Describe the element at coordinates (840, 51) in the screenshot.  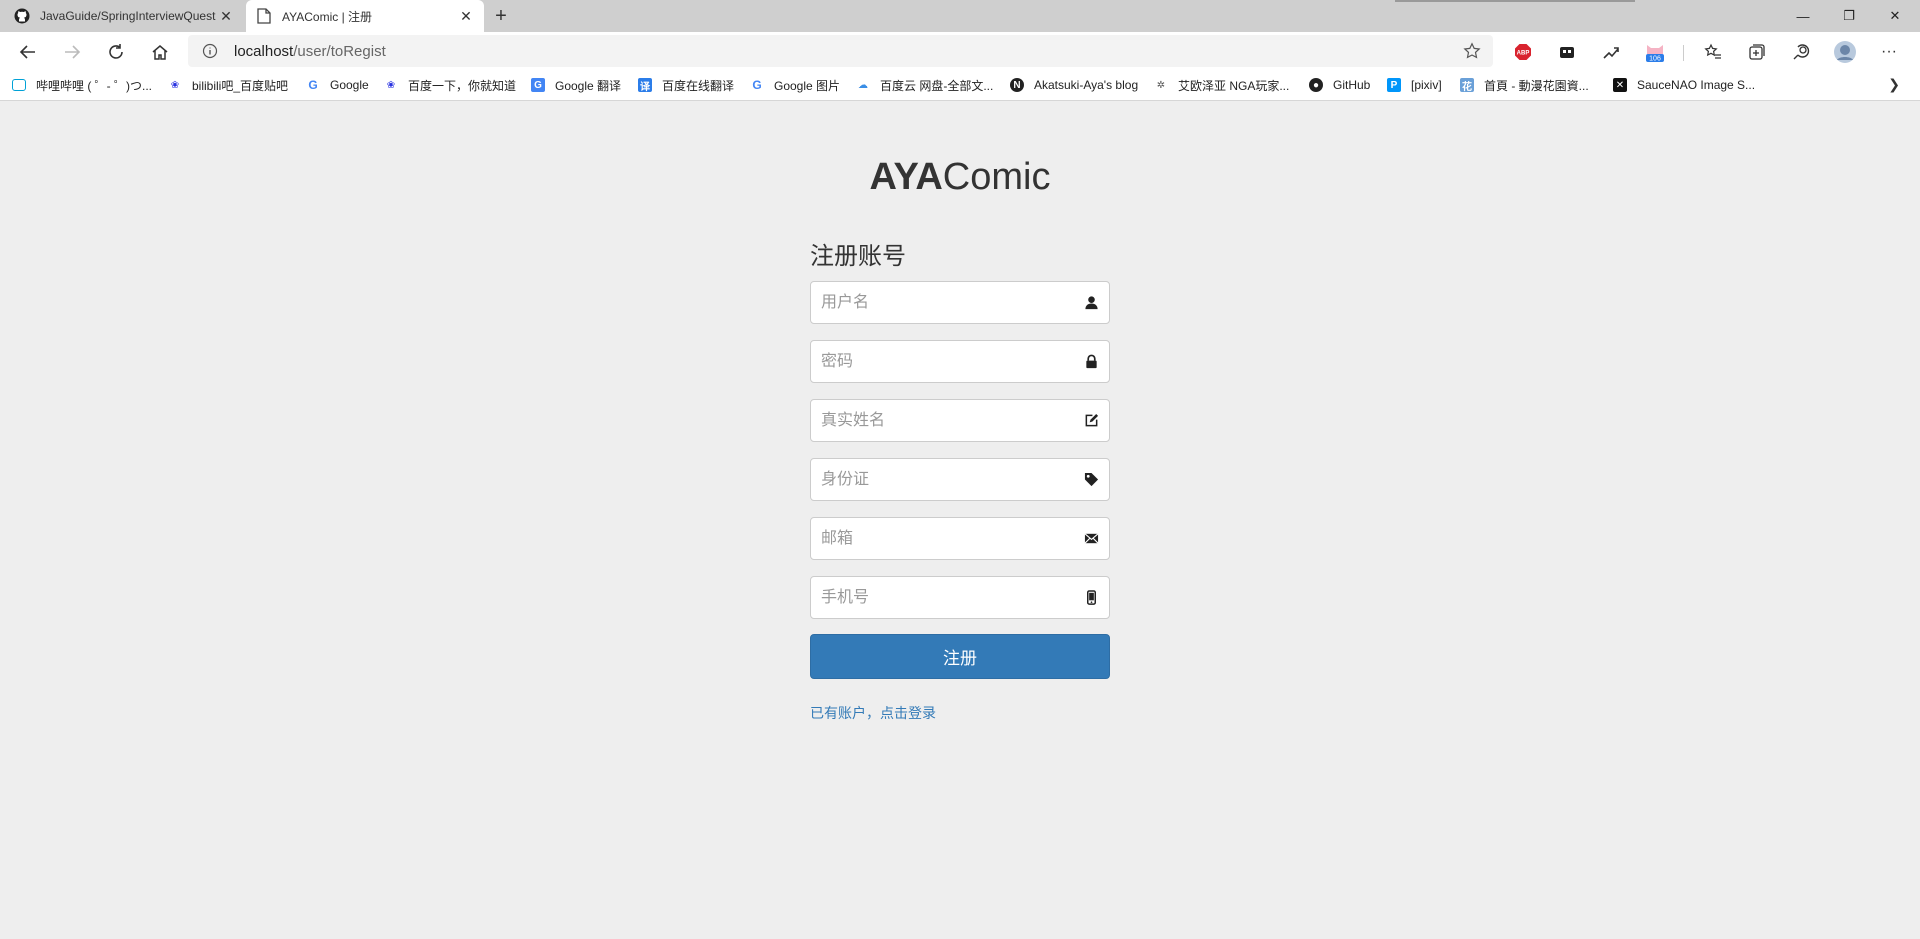
I see `address-bar: localhost/user/toRegist` at that location.